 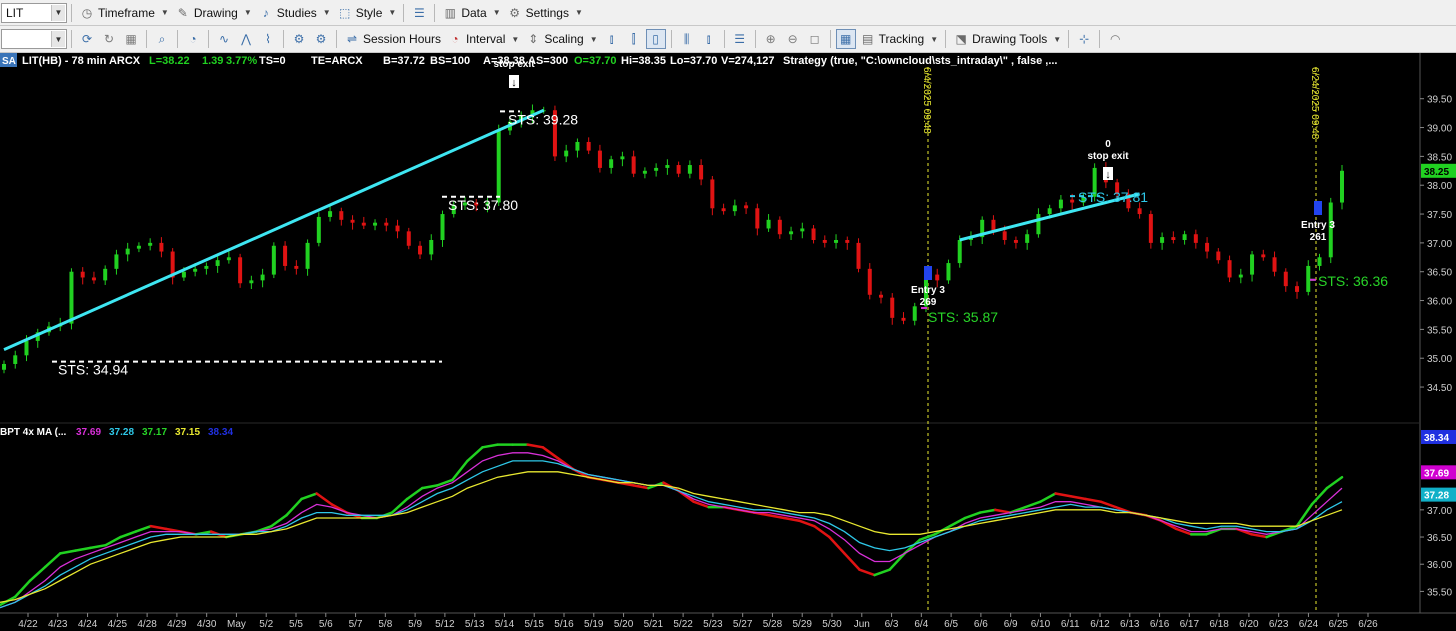 What do you see at coordinates (15, 12) in the screenshot?
I see `symbol-value: LIT` at bounding box center [15, 12].